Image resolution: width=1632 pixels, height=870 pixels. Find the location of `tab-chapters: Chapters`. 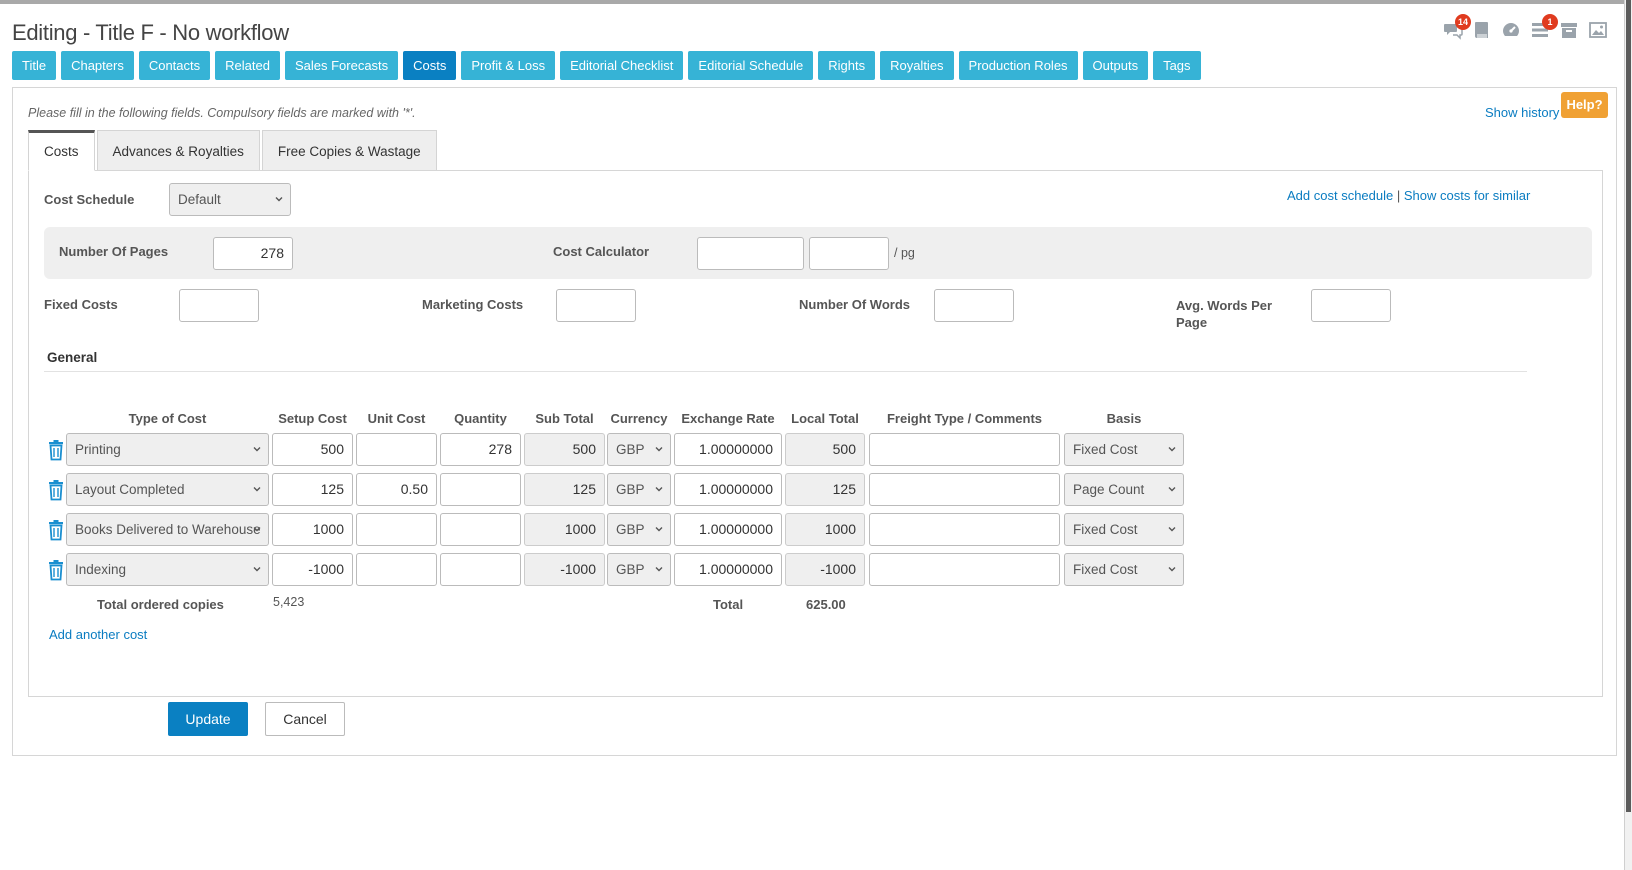

tab-chapters: Chapters is located at coordinates (97, 65).